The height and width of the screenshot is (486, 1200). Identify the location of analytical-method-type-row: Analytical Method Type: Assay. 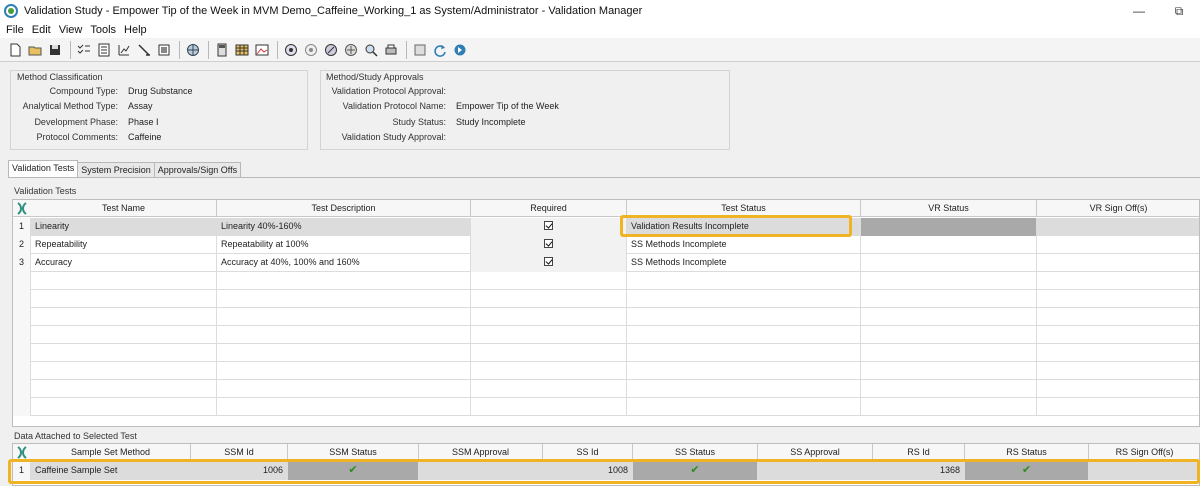
(83, 106).